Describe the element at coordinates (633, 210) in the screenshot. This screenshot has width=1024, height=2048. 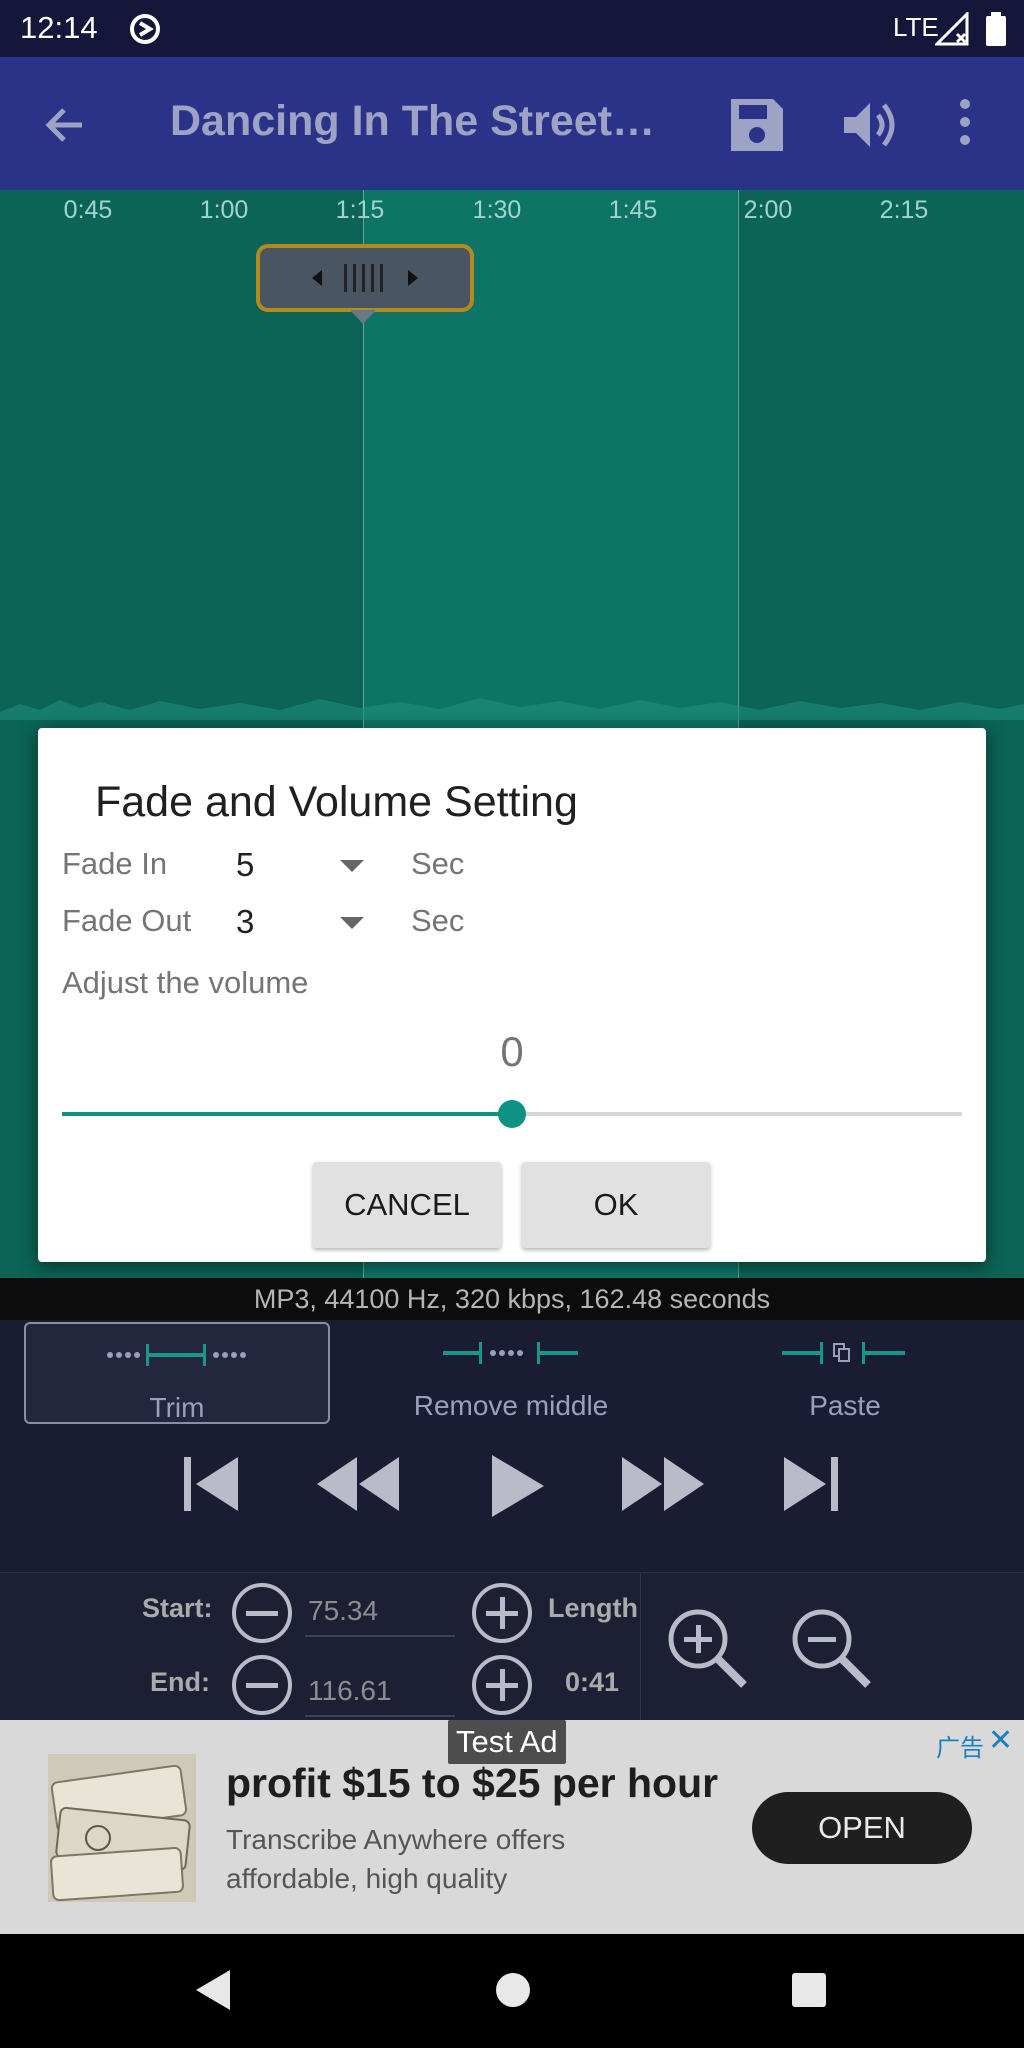
I see `time-tick: 1:45` at that location.